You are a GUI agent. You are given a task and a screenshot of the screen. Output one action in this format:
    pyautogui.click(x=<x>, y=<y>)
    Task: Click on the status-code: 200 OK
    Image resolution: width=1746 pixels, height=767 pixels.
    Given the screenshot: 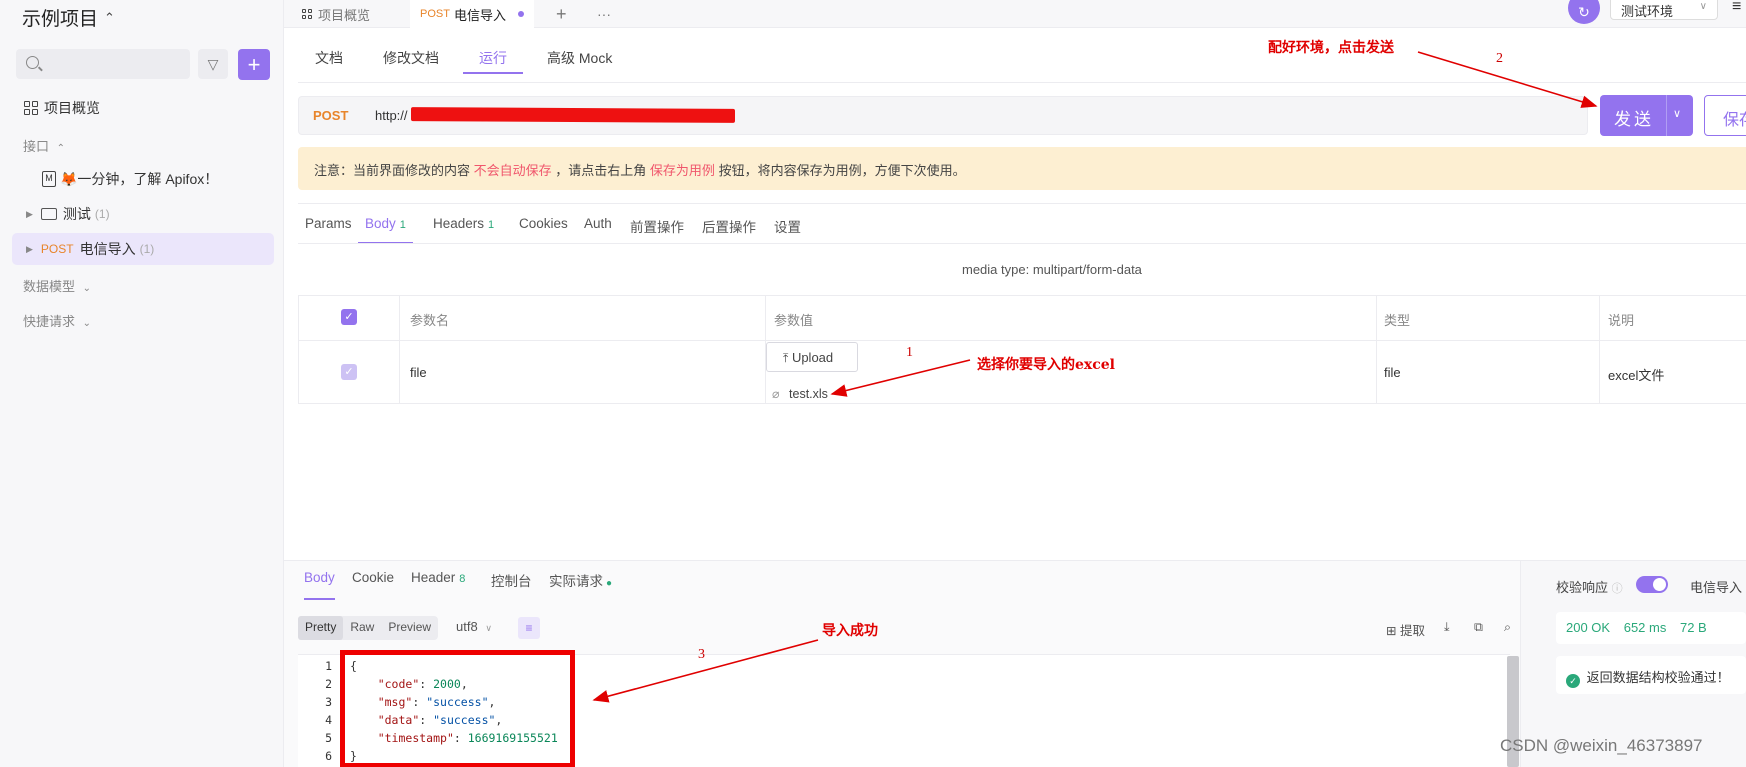 What is the action you would take?
    pyautogui.click(x=1588, y=627)
    